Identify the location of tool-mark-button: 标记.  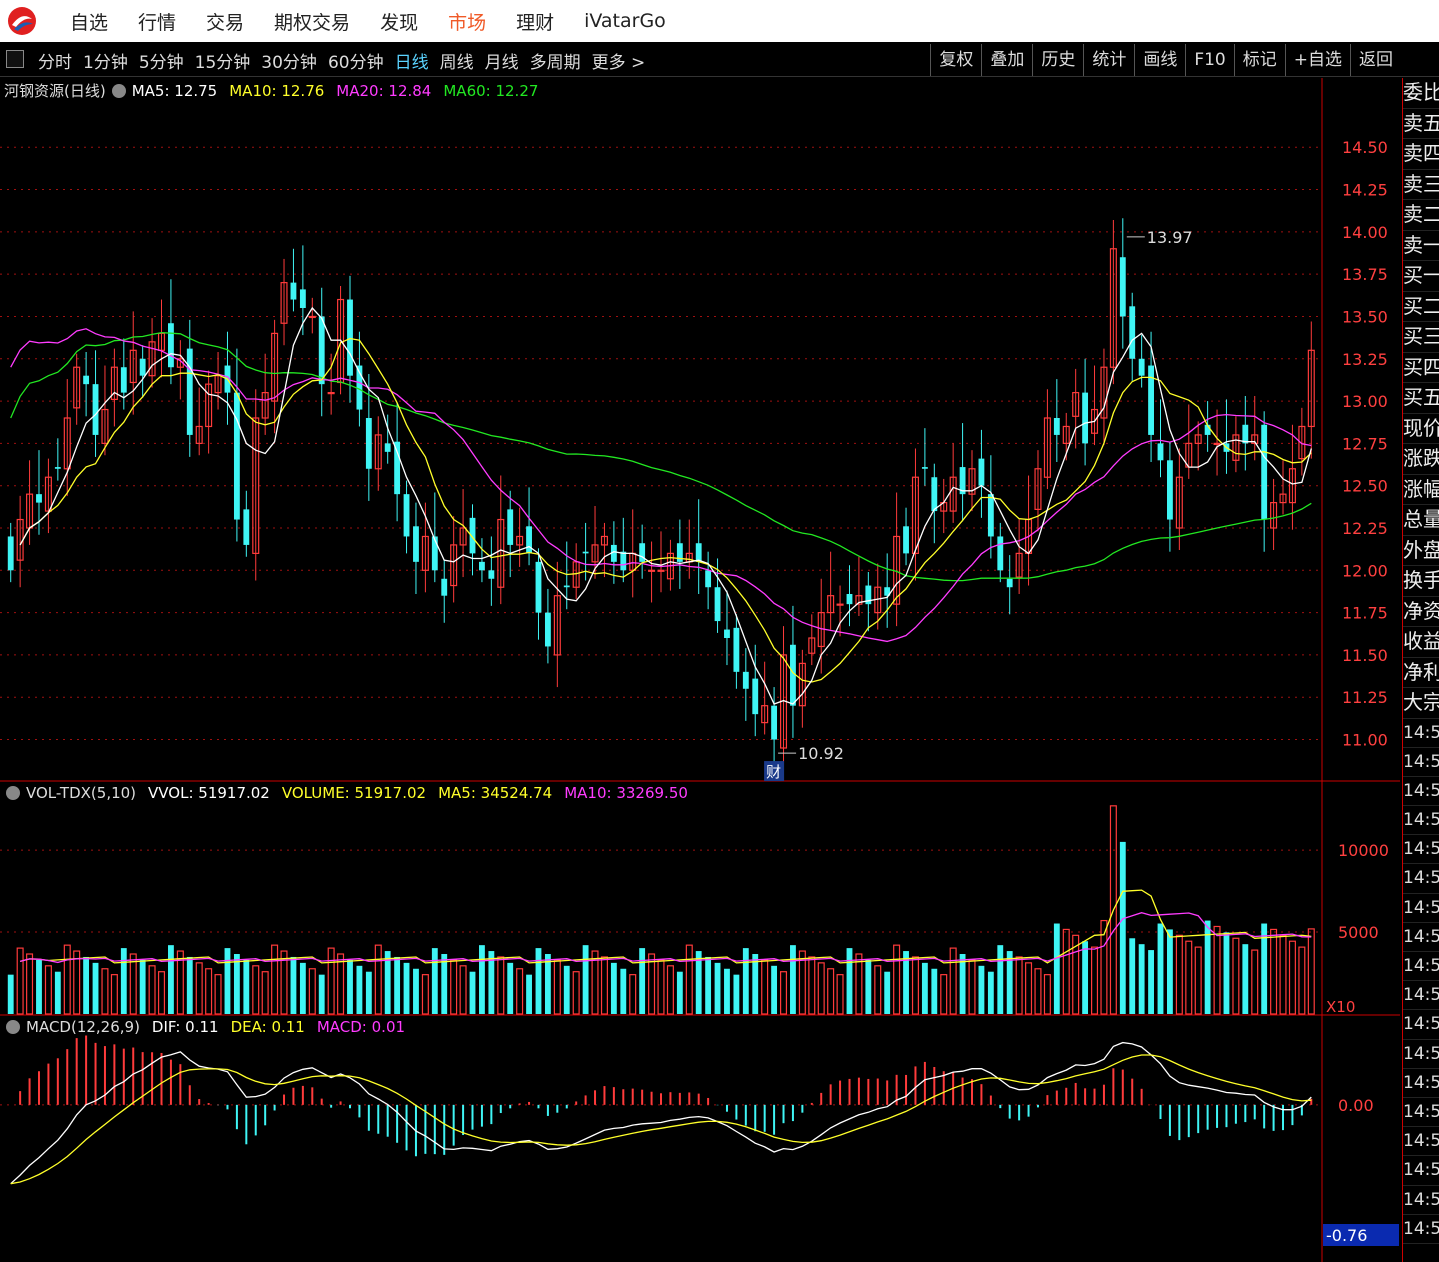
(1259, 60).